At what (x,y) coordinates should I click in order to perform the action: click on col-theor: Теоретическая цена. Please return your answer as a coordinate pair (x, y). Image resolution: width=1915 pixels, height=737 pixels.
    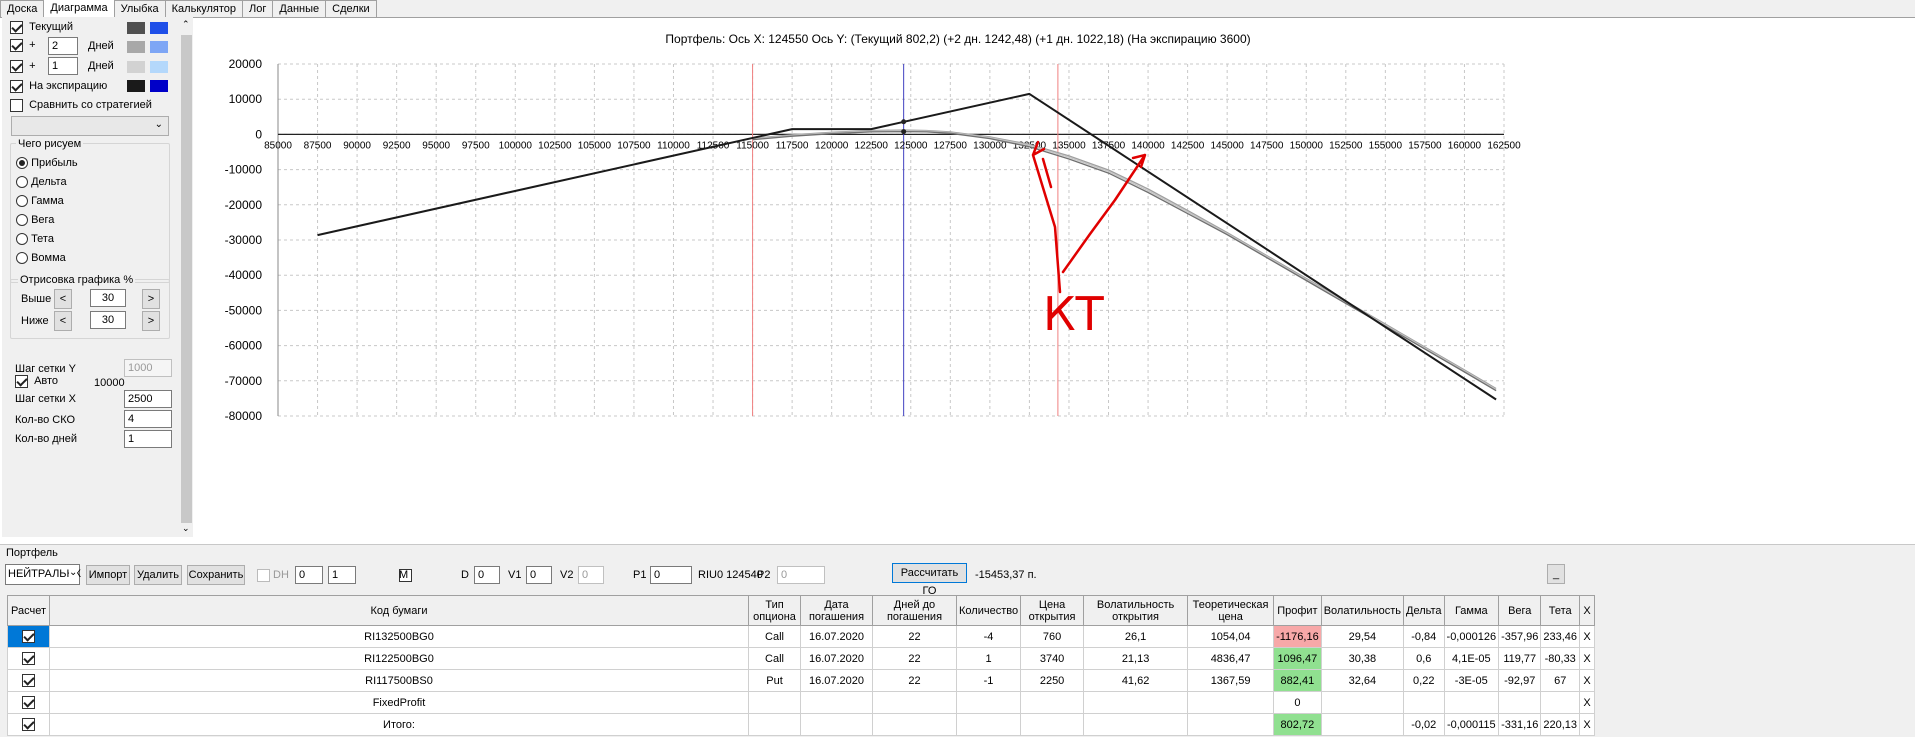
    Looking at the image, I should click on (1231, 610).